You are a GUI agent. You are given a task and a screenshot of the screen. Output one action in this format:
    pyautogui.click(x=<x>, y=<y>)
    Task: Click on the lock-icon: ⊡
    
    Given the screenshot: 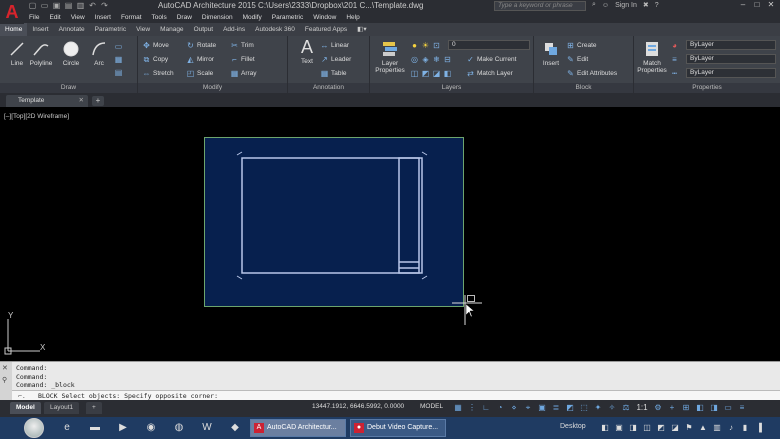 What is the action you would take?
    pyautogui.click(x=436, y=45)
    